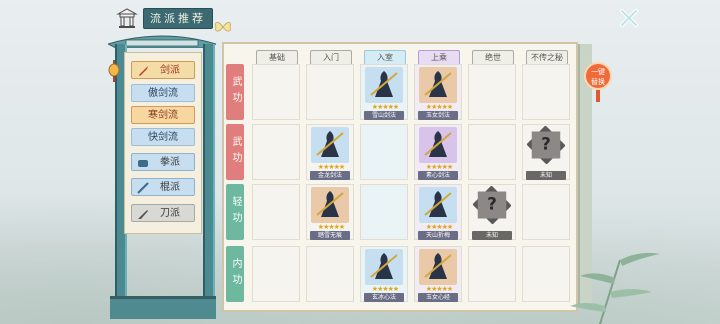  I want to click on badge-tassel, so click(598, 96).